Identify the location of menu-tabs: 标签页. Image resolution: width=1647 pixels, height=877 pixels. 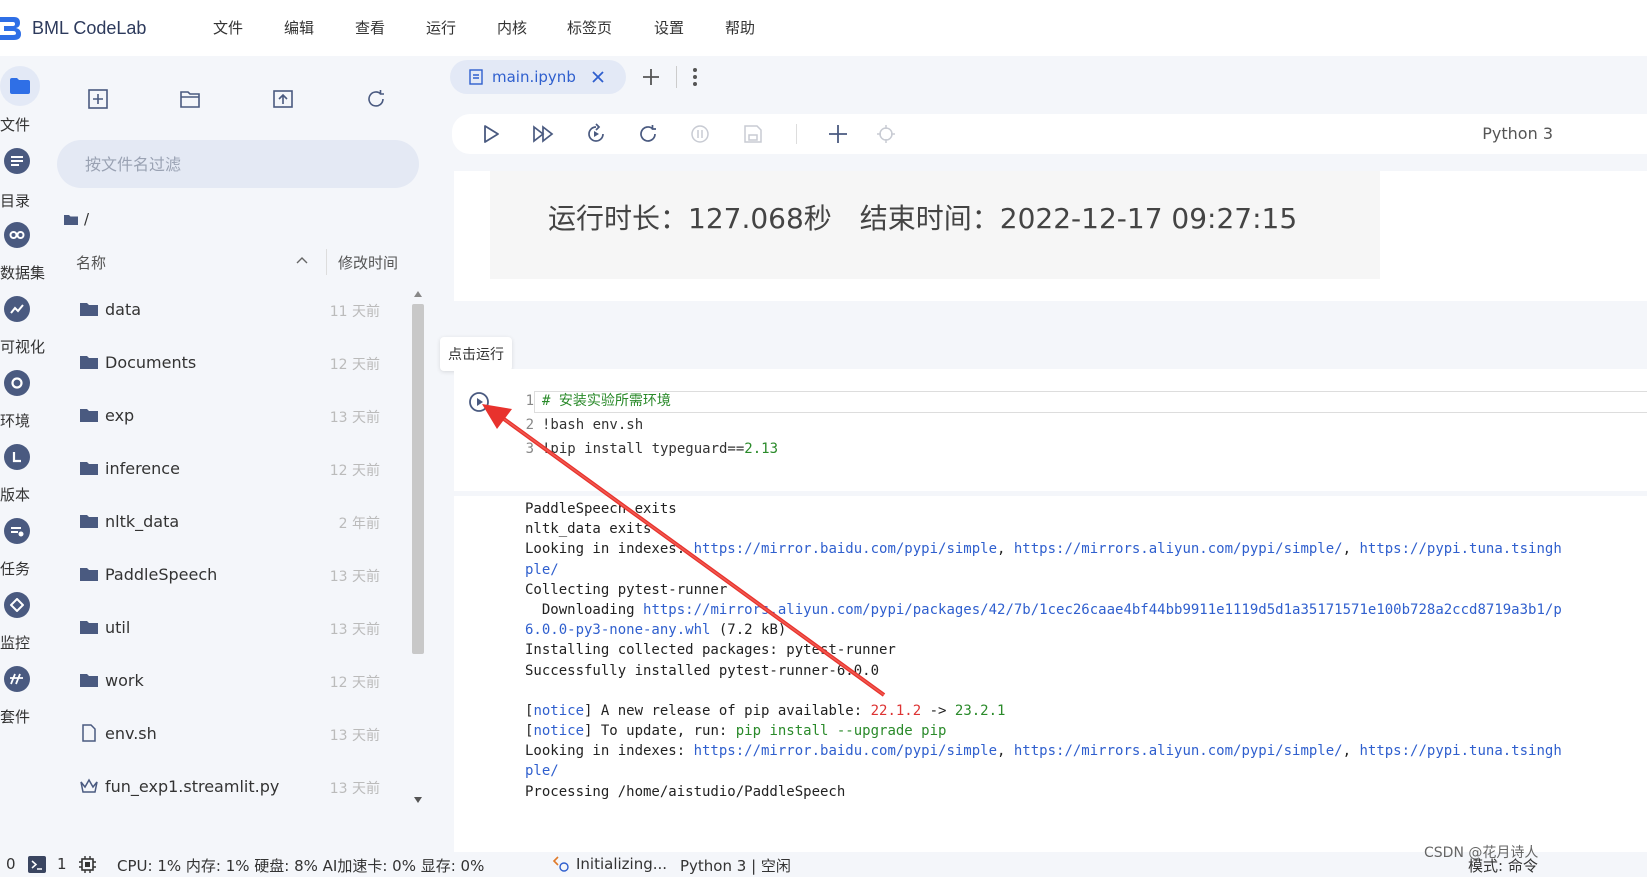
(589, 27).